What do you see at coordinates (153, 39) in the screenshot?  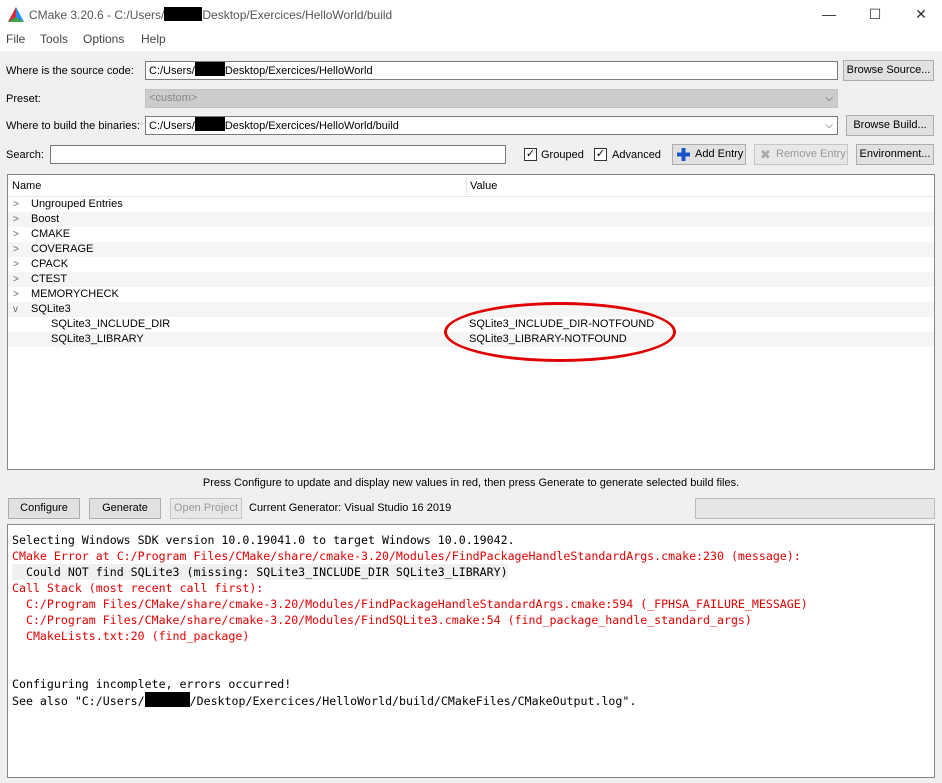 I see `menu-help: Help` at bounding box center [153, 39].